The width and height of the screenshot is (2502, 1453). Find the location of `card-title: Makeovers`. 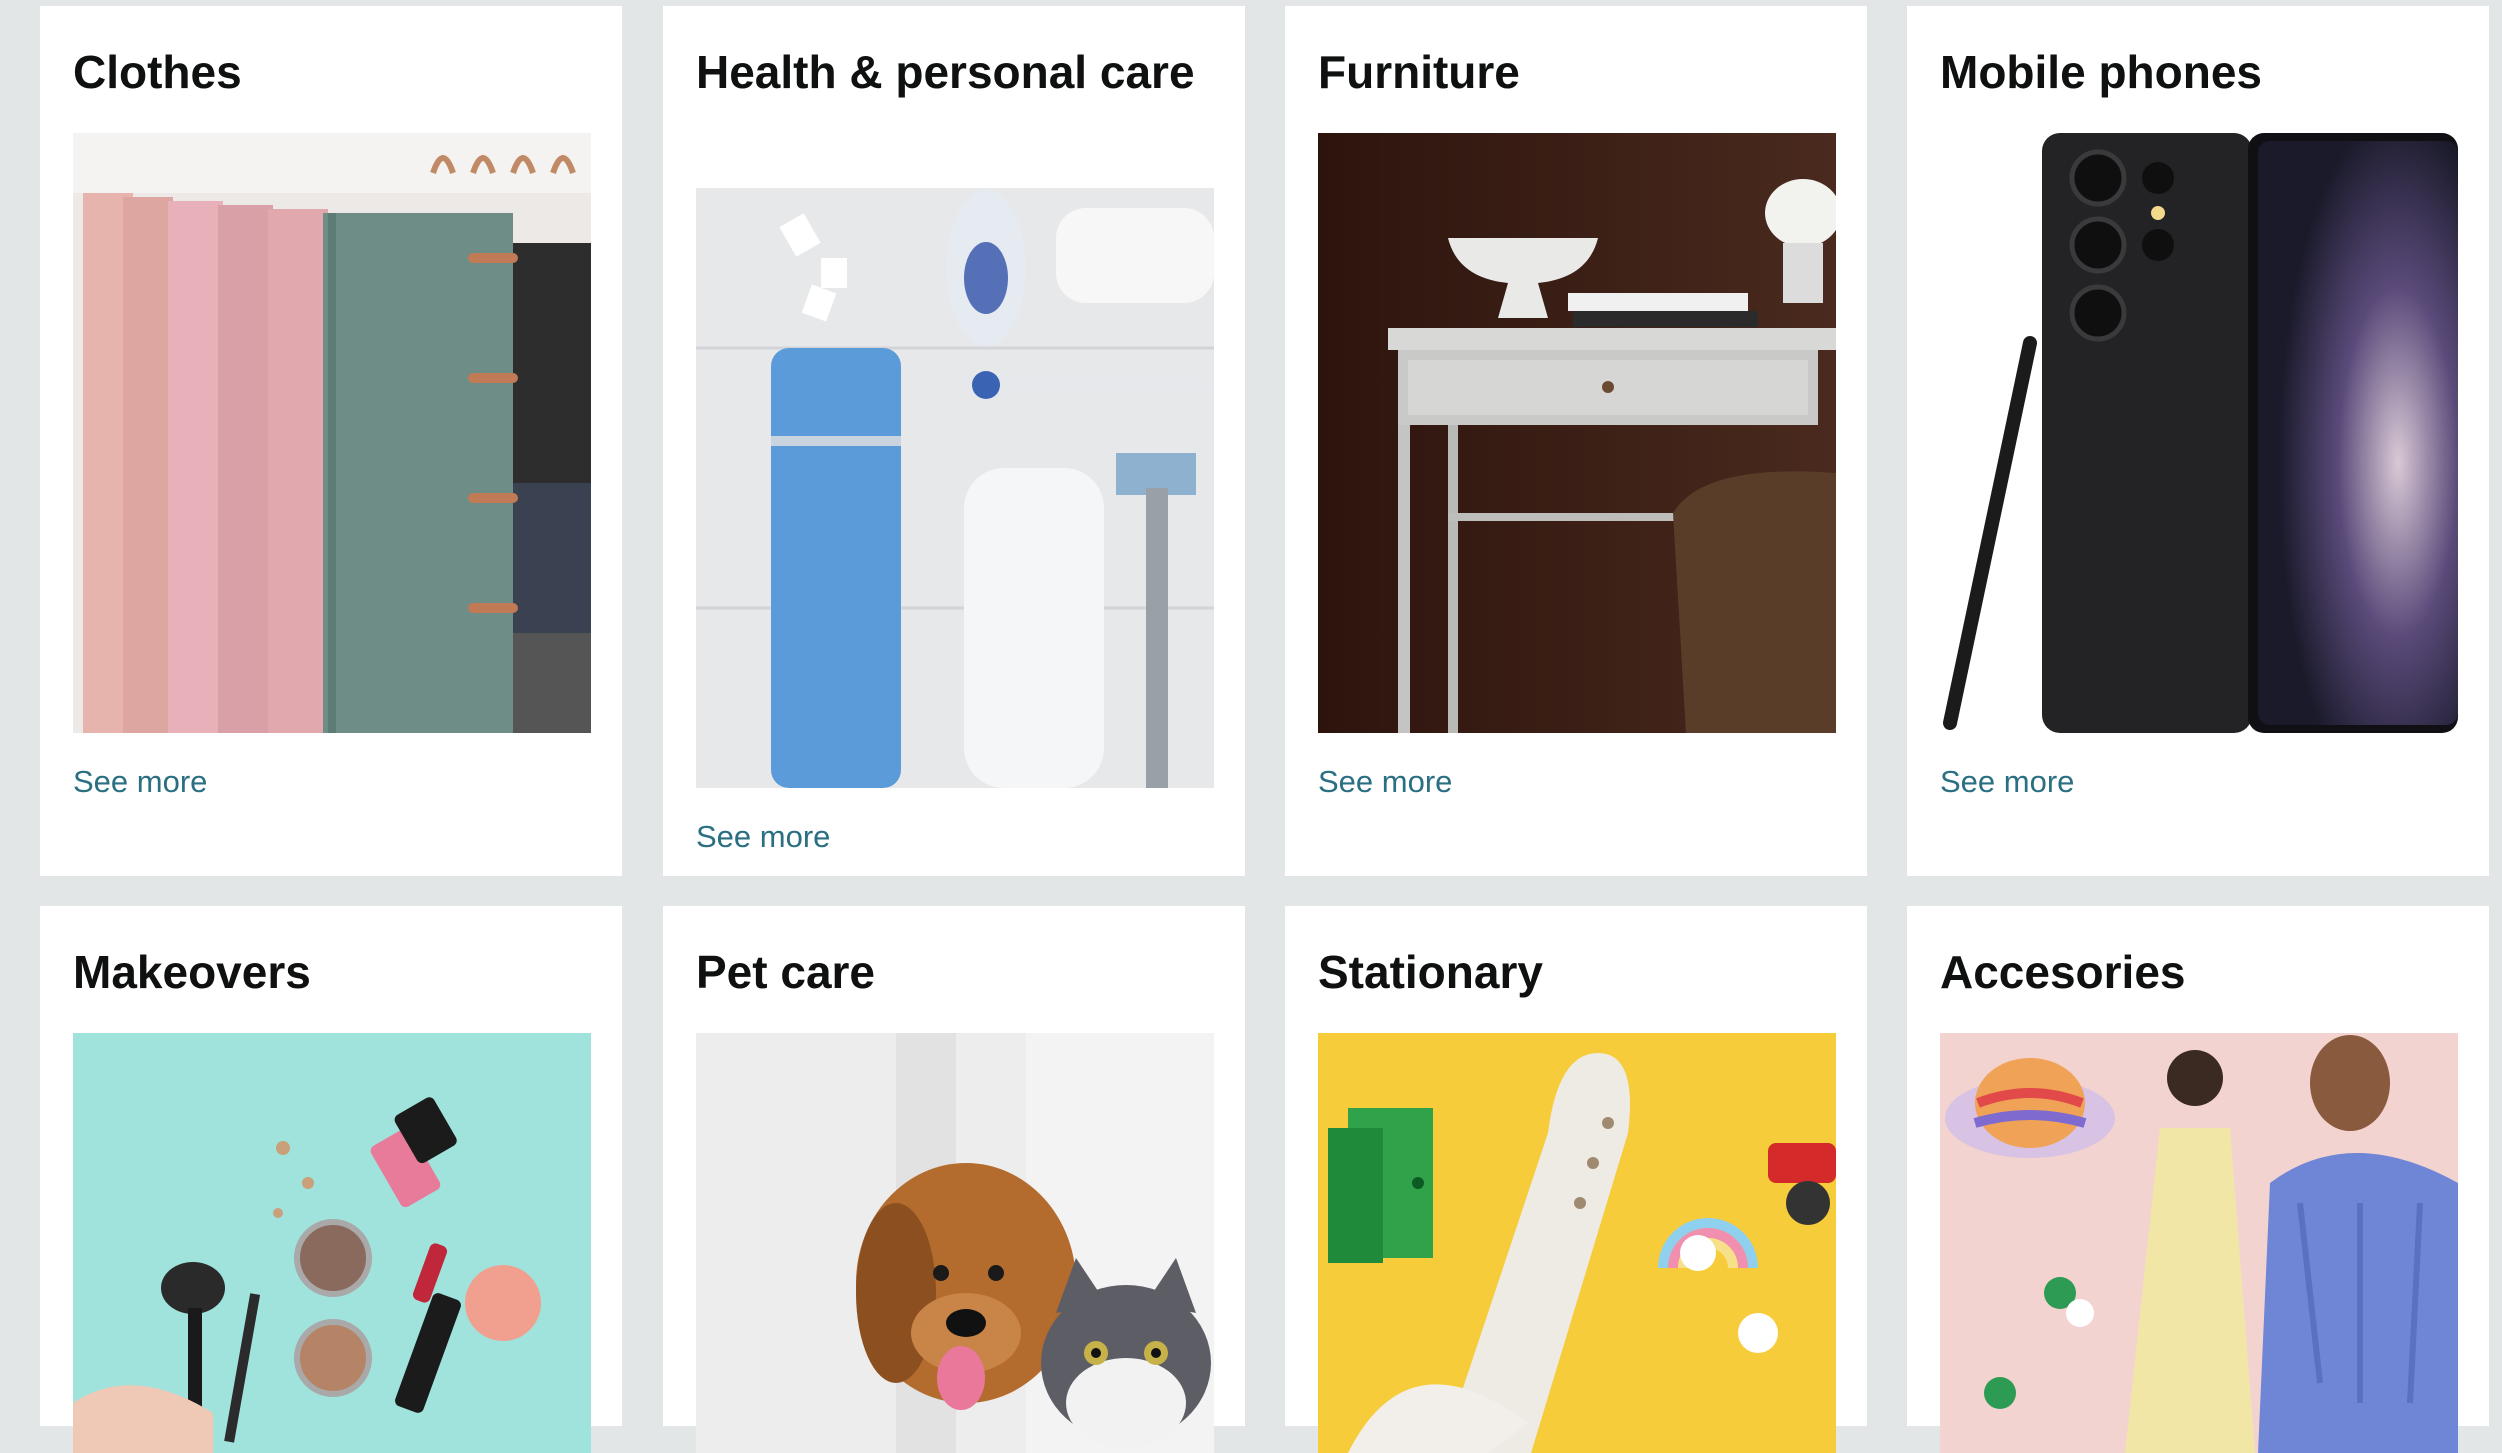

card-title: Makeovers is located at coordinates (192, 972).